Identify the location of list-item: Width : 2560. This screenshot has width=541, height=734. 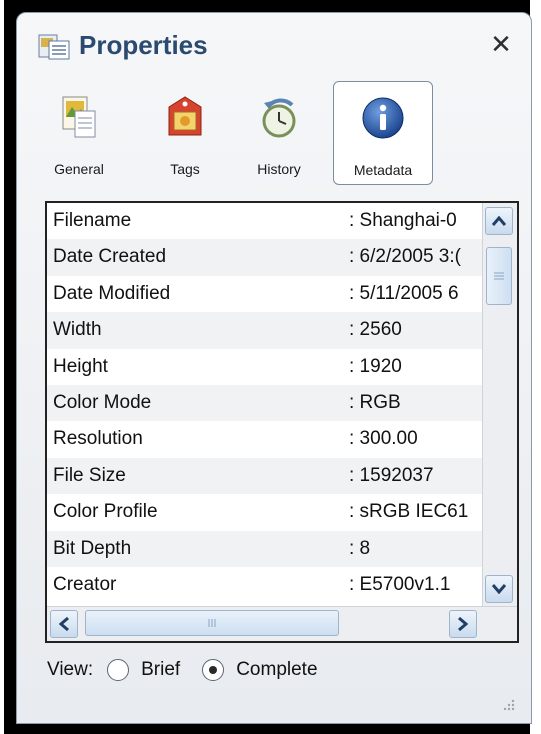
(266, 330).